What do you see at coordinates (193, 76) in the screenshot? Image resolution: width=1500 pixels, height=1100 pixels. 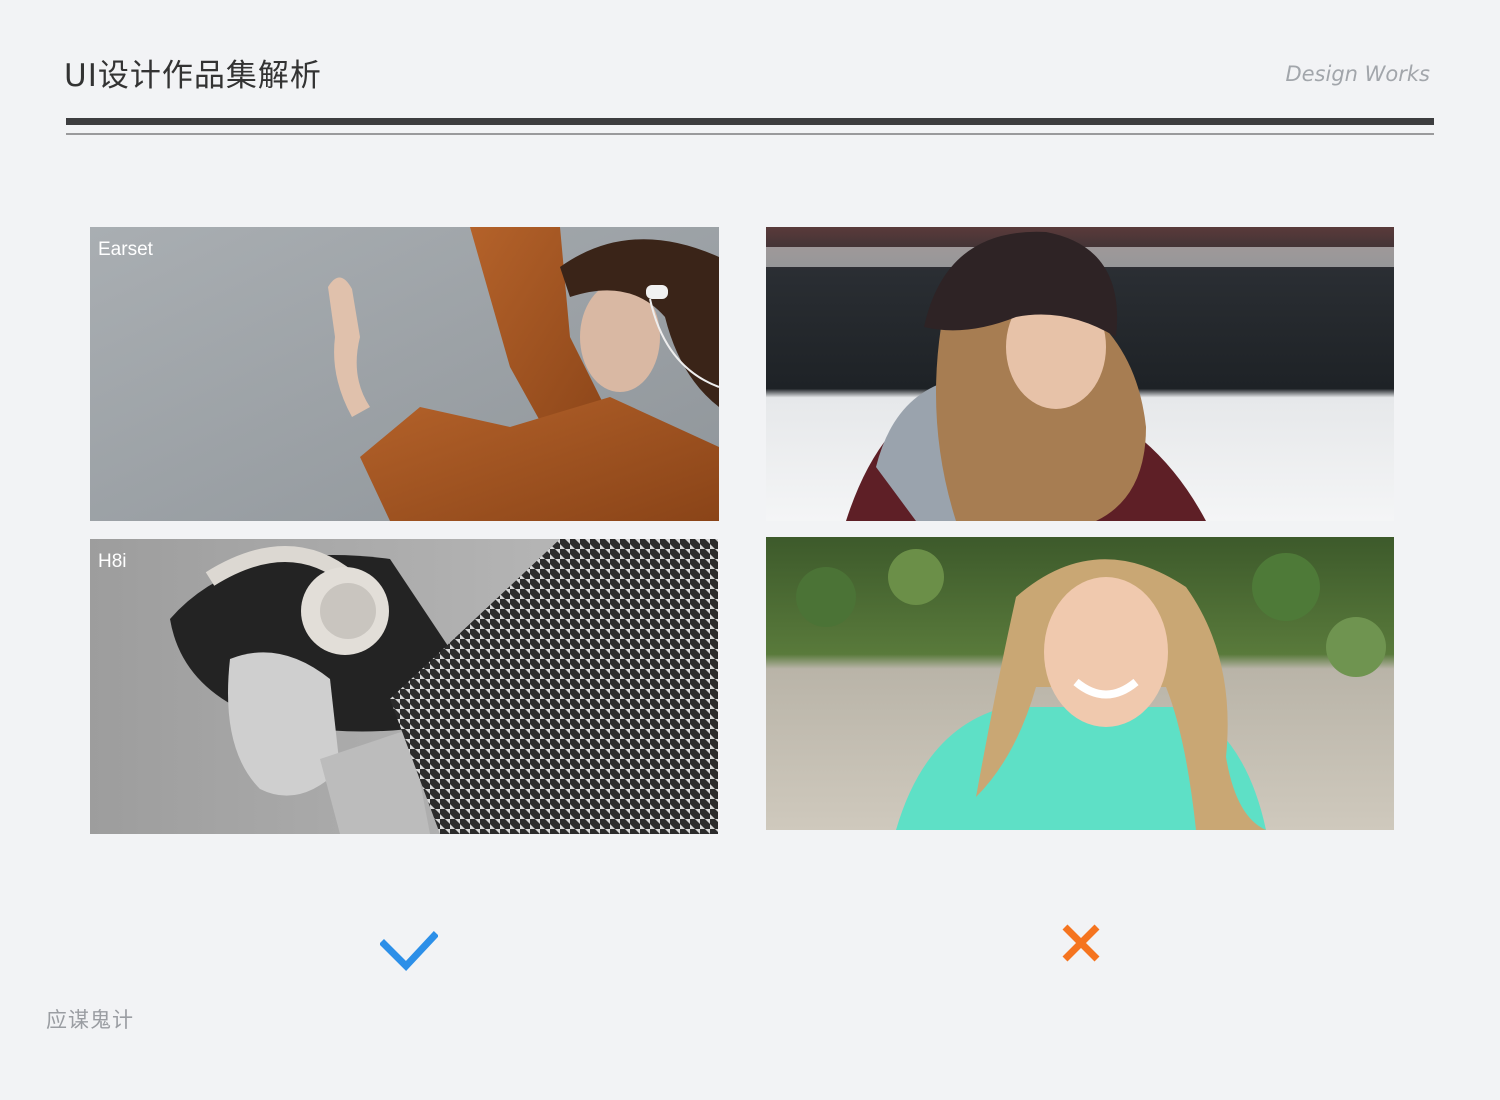 I see `page-title: UI设计作品集解析` at bounding box center [193, 76].